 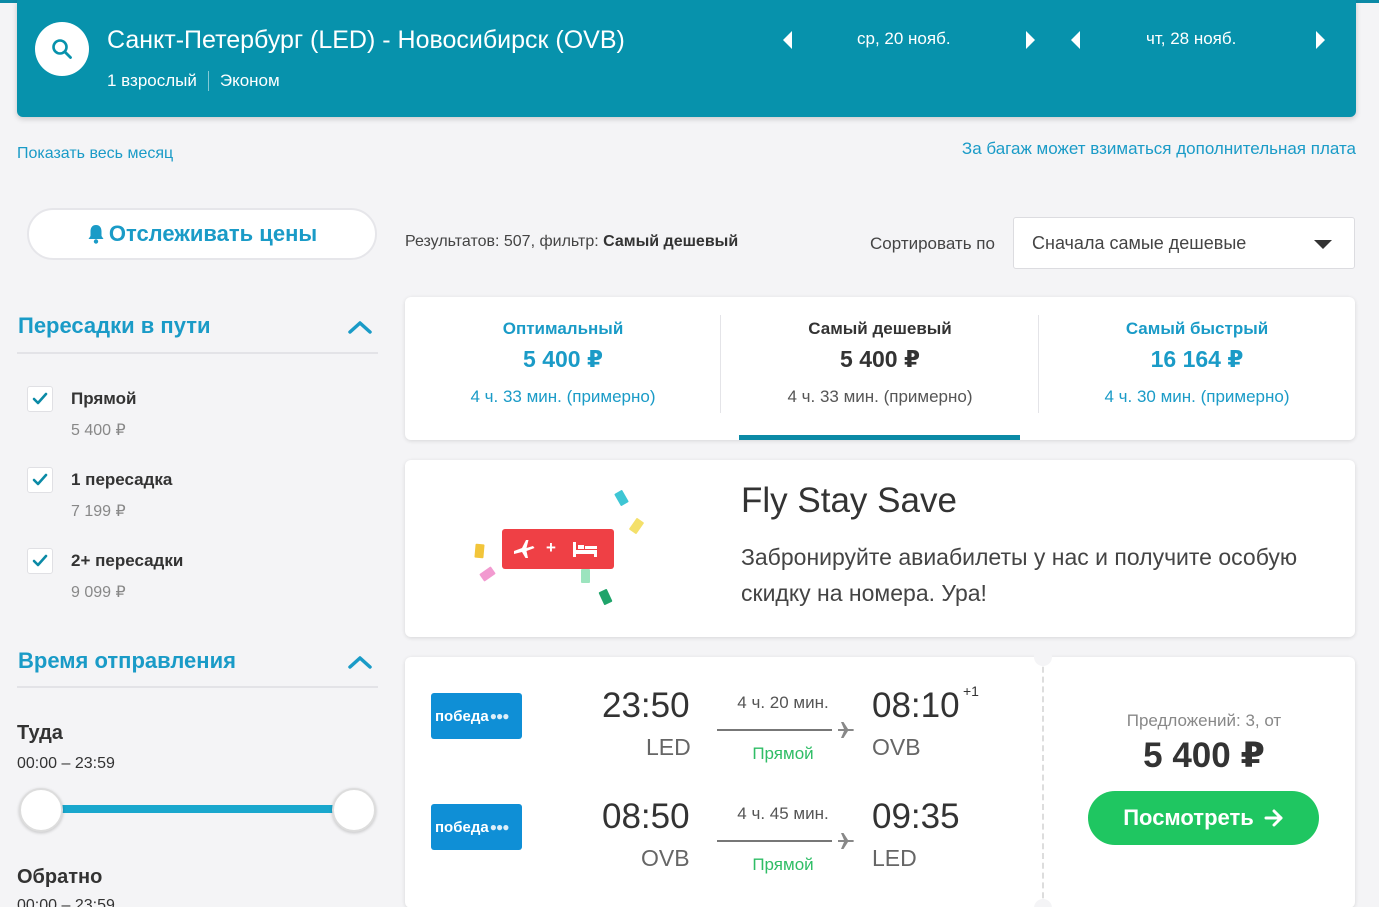 I want to click on stops-direct-price: 5 400 ₽, so click(x=98, y=430).